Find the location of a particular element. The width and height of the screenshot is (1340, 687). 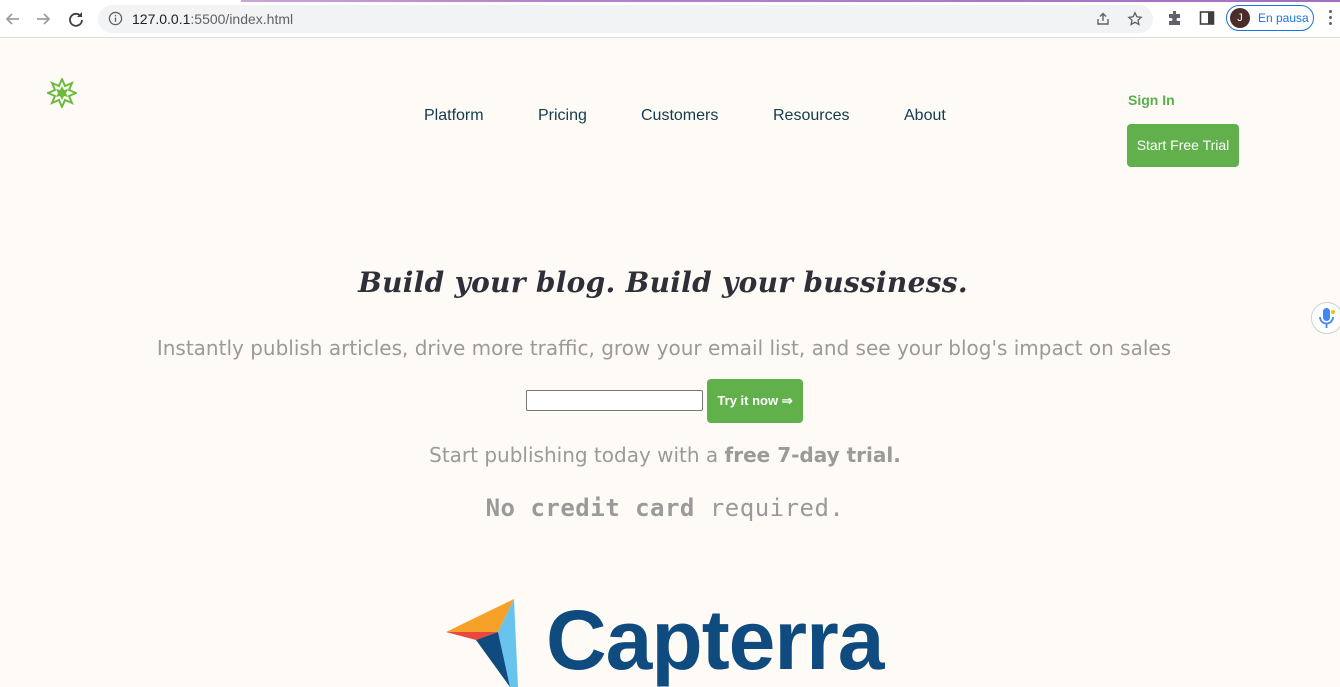

forward-arrow-icon is located at coordinates (43, 19).